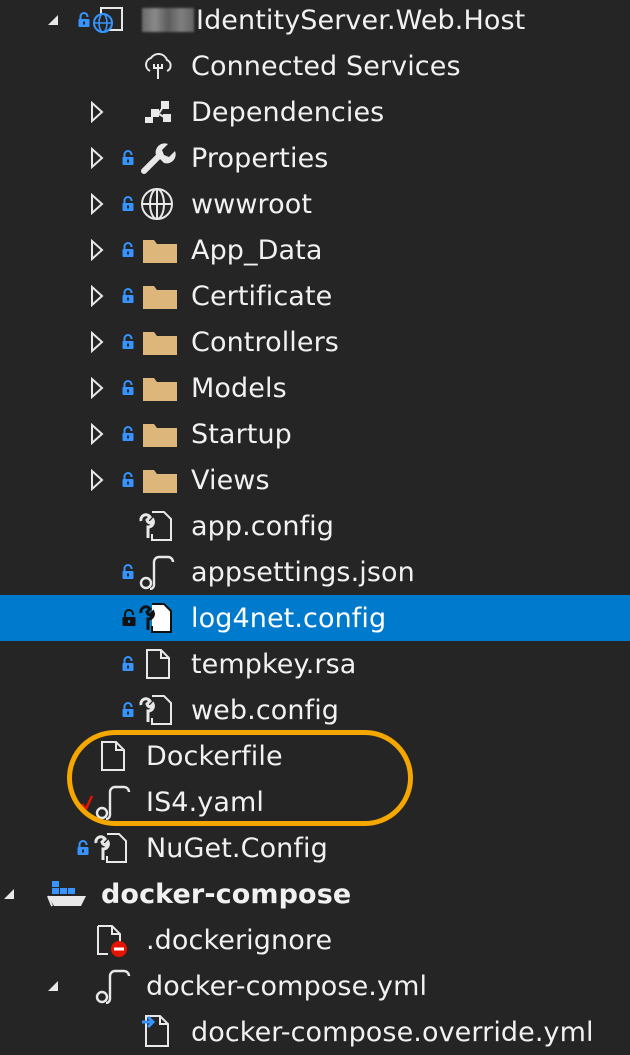 This screenshot has height=1055, width=630. What do you see at coordinates (262, 296) in the screenshot?
I see `tree-item-label: Certificate` at bounding box center [262, 296].